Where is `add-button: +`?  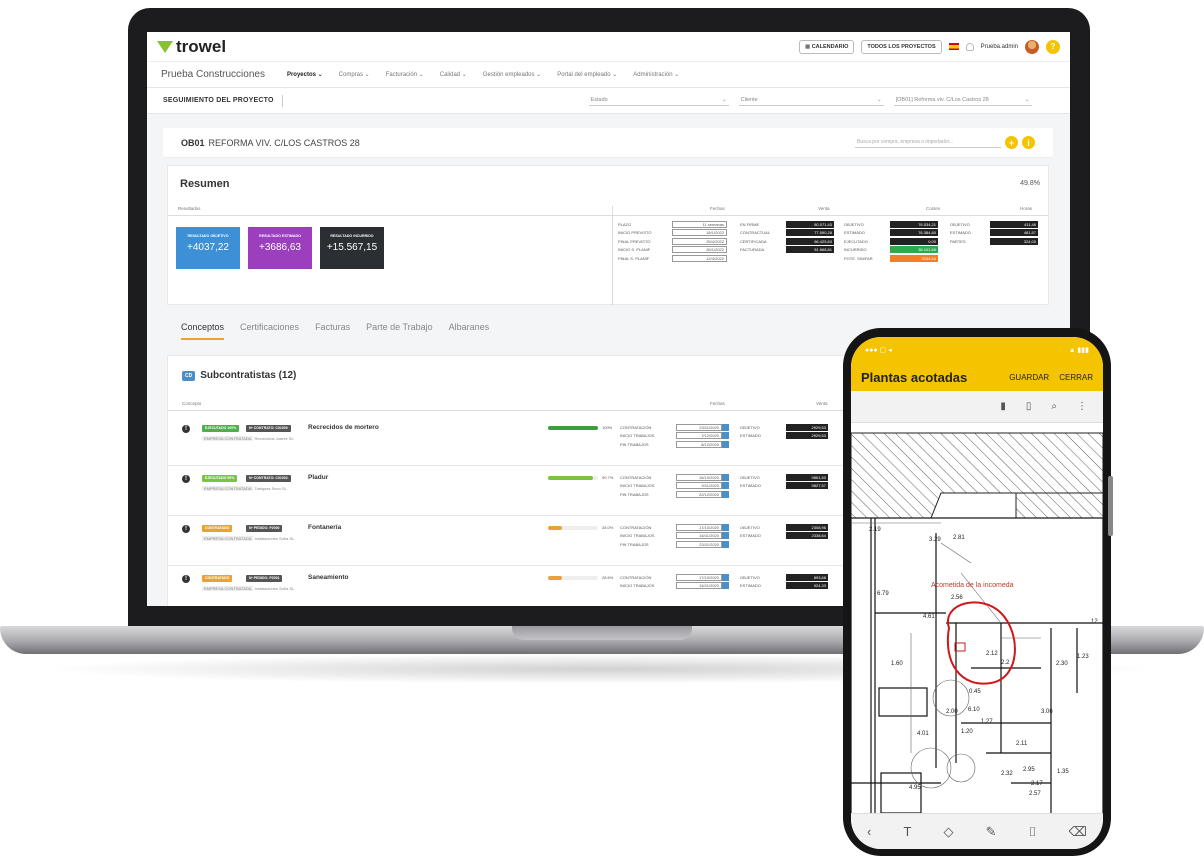 add-button: + is located at coordinates (1011, 142).